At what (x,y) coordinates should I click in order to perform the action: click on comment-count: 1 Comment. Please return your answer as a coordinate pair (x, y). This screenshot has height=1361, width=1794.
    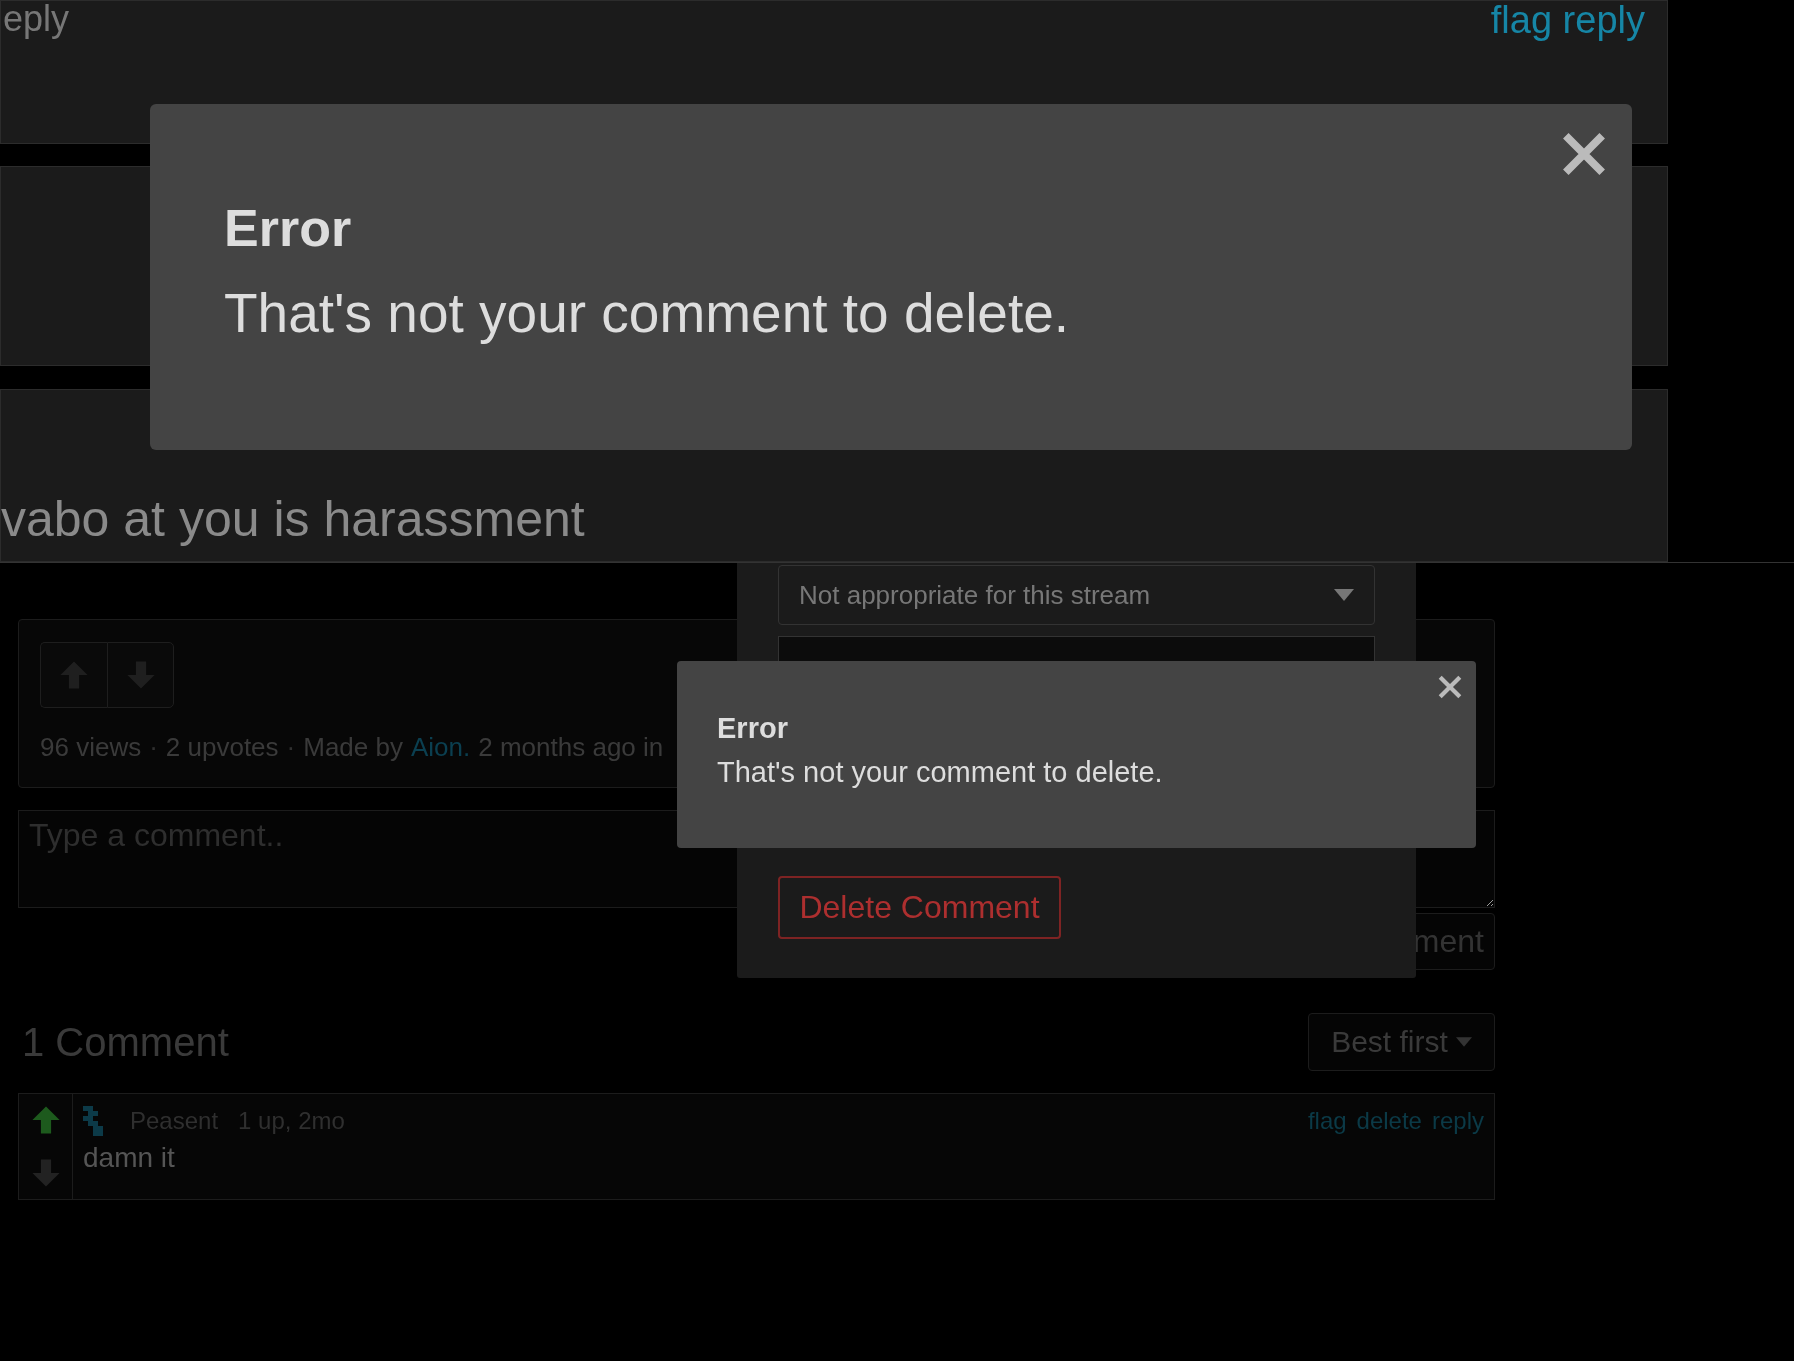
    Looking at the image, I should click on (125, 1042).